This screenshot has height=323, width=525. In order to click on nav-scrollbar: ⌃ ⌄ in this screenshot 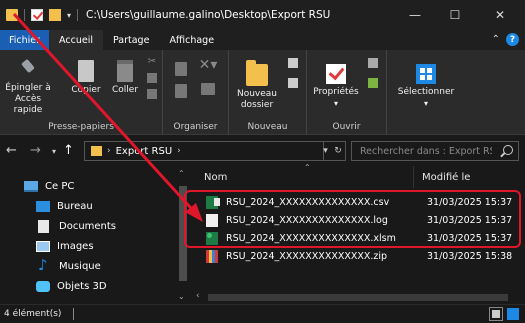, I will do `click(183, 235)`.